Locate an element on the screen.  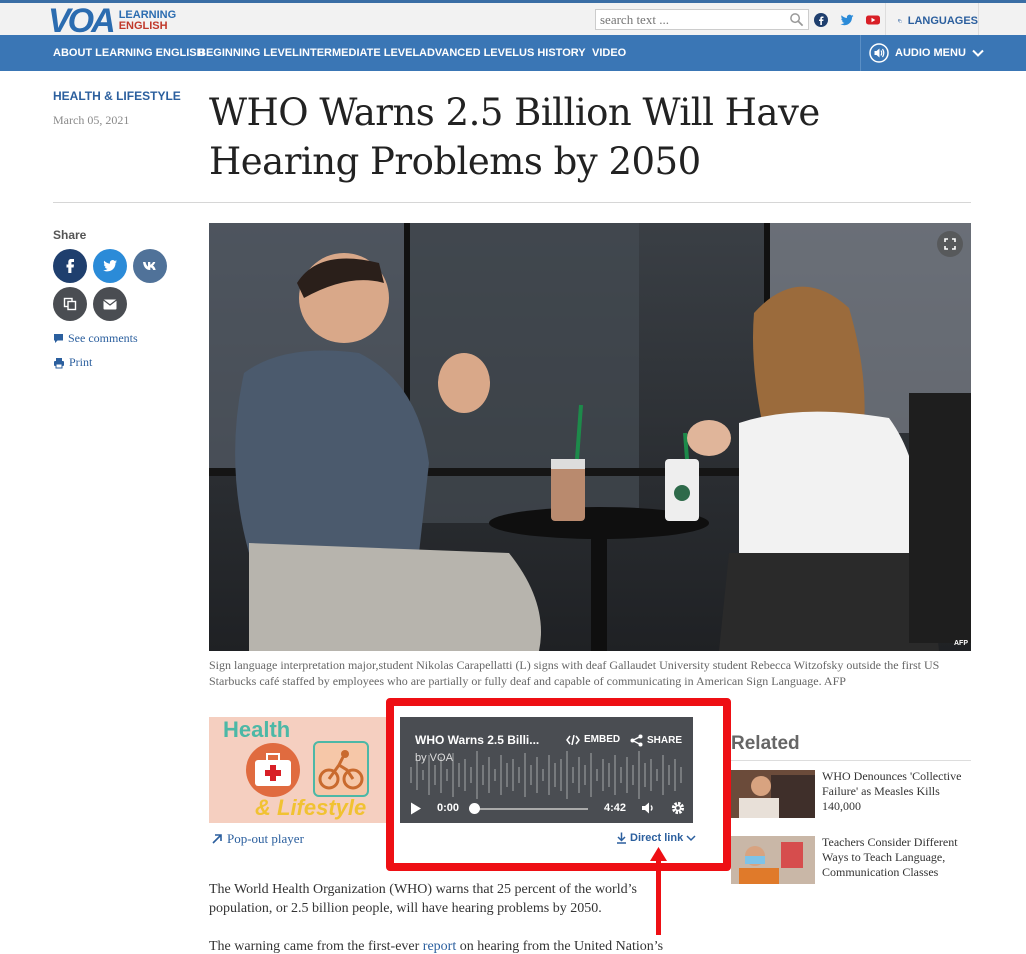
arrow-up-right-icon is located at coordinates (217, 839).